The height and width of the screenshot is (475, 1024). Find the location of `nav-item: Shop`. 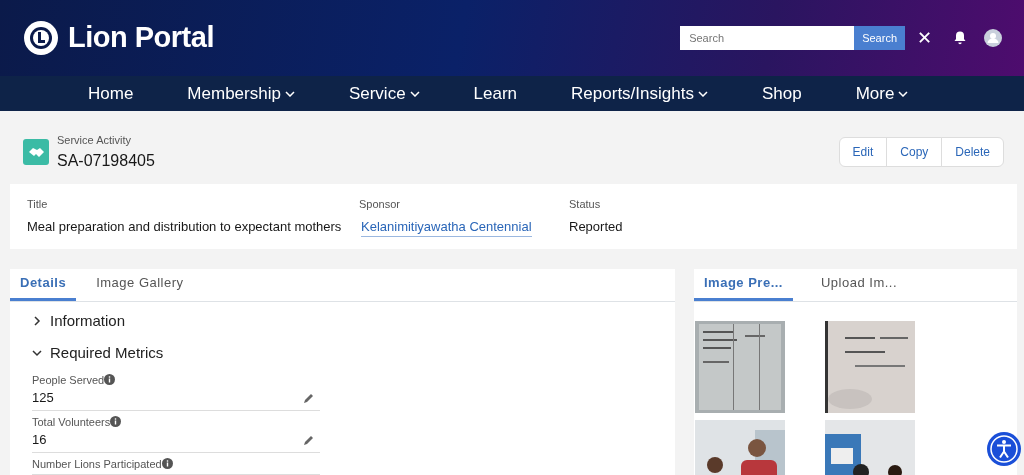

nav-item: Shop is located at coordinates (781, 93).